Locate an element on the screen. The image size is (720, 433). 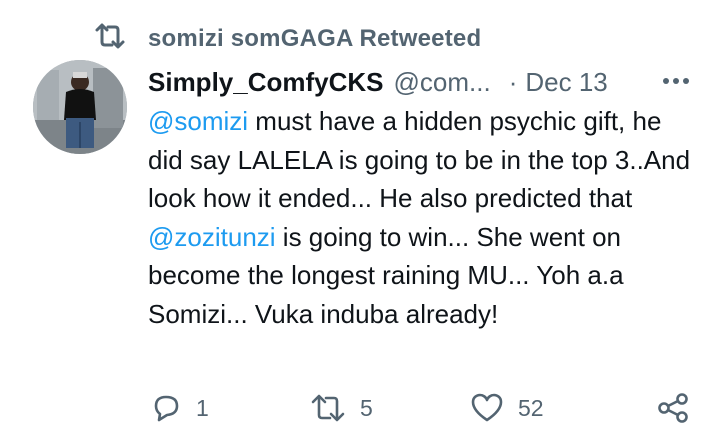
avatar is located at coordinates (80, 107).